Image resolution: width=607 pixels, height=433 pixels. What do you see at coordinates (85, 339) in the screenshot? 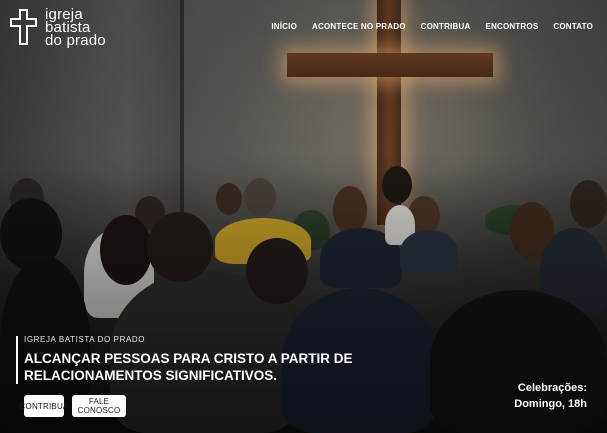
I see `hero-eyebrow: IGREJA BATISTA DO PRADO` at bounding box center [85, 339].